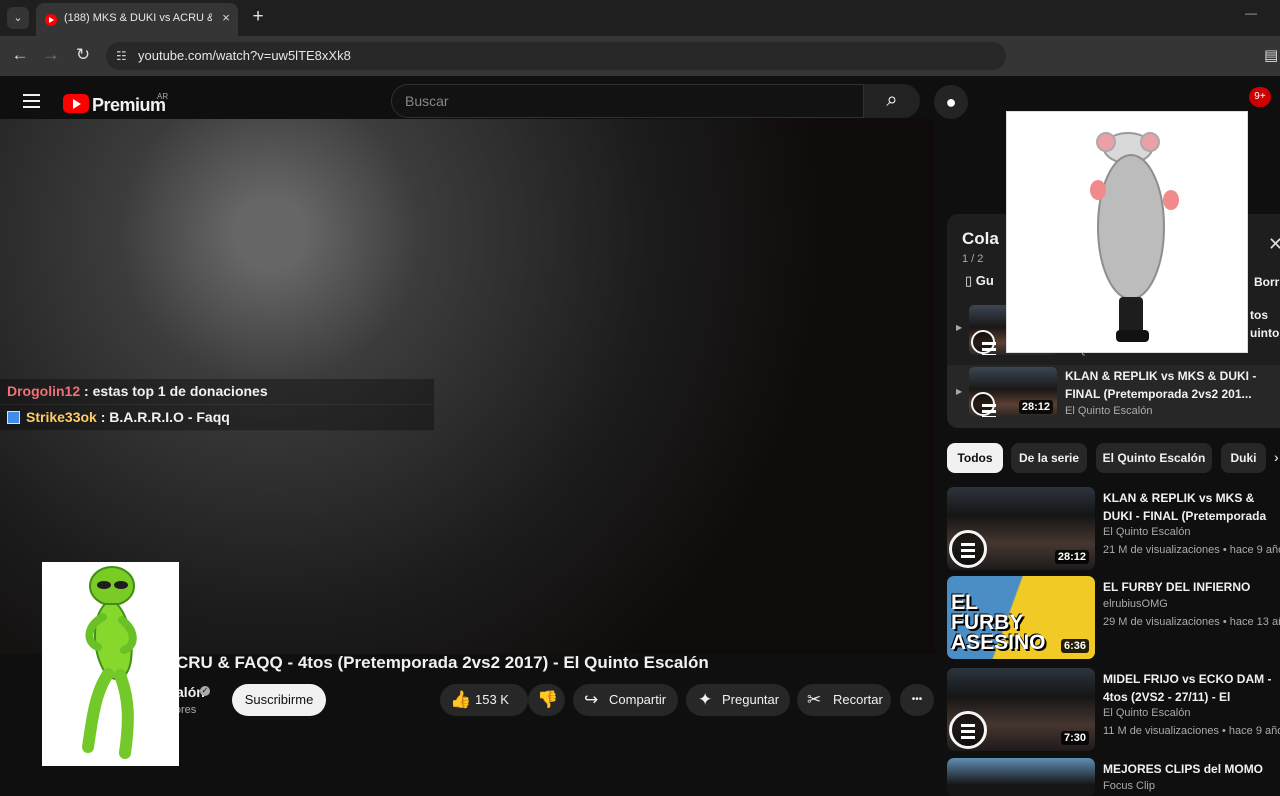 The image size is (1280, 796). What do you see at coordinates (640, 18) in the screenshot?
I see `browser-tabstrip: ⌄ (188) MKS & DUKI vs ACRU & F × + —` at bounding box center [640, 18].